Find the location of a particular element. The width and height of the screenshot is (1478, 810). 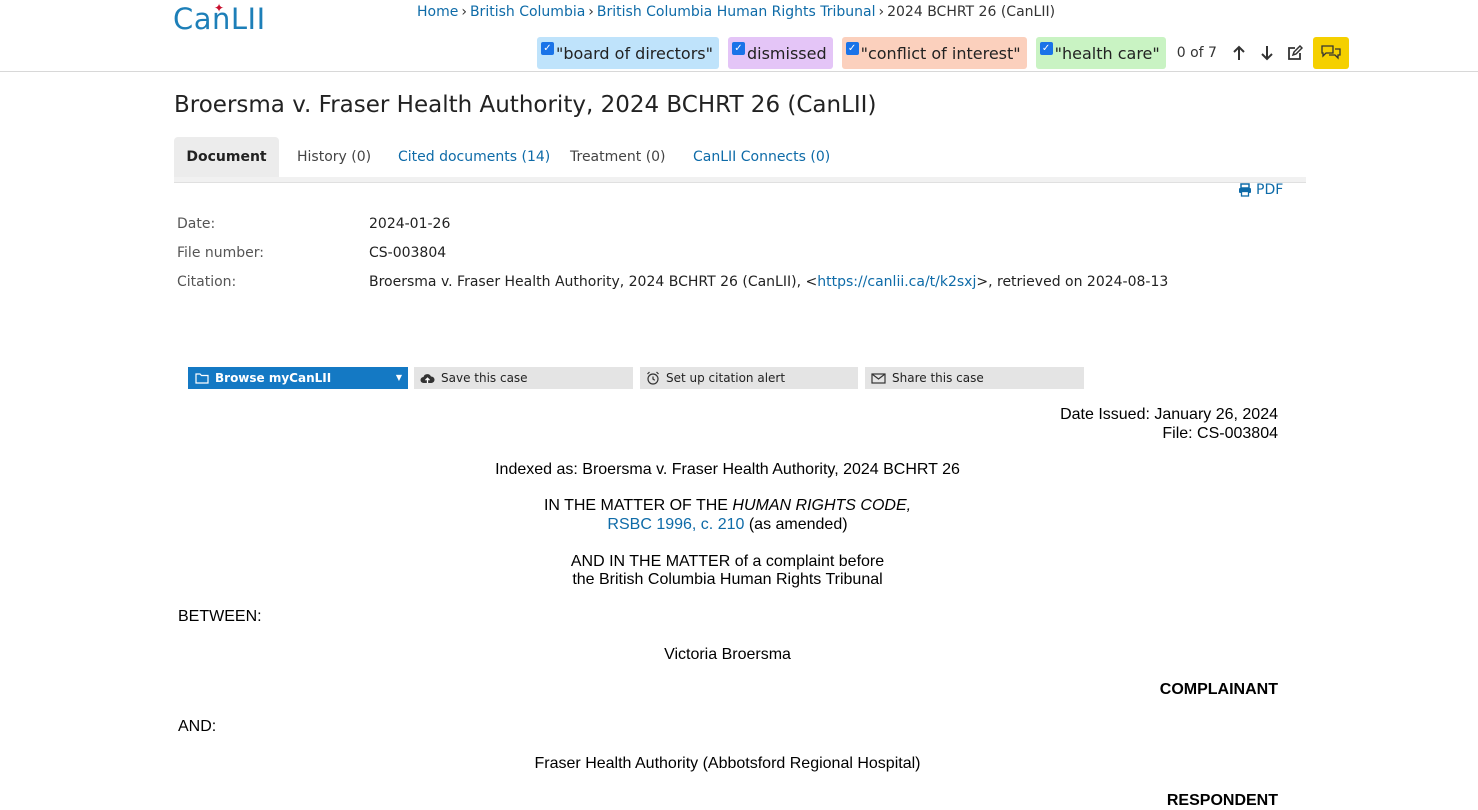

printer-icon is located at coordinates (1245, 190).